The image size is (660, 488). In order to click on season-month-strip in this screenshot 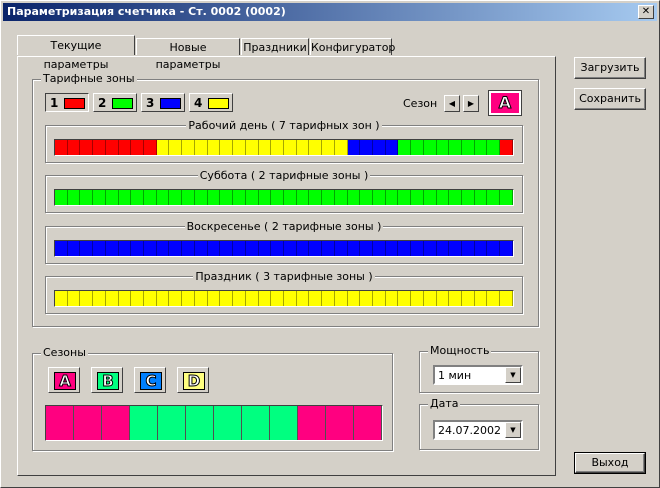, I will do `click(214, 423)`.